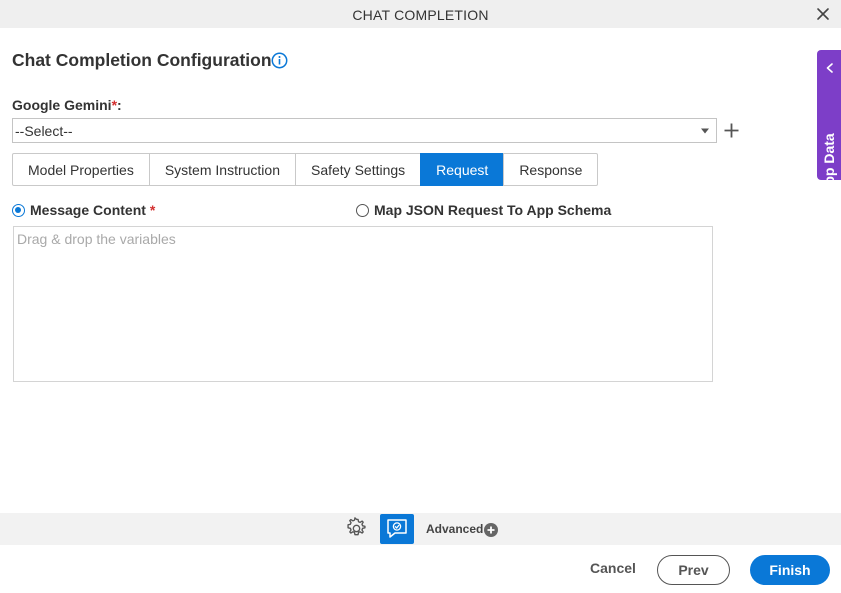 Image resolution: width=841 pixels, height=593 pixels. What do you see at coordinates (96, 239) in the screenshot?
I see `message-content-placeholder: Drag & drop the variables` at bounding box center [96, 239].